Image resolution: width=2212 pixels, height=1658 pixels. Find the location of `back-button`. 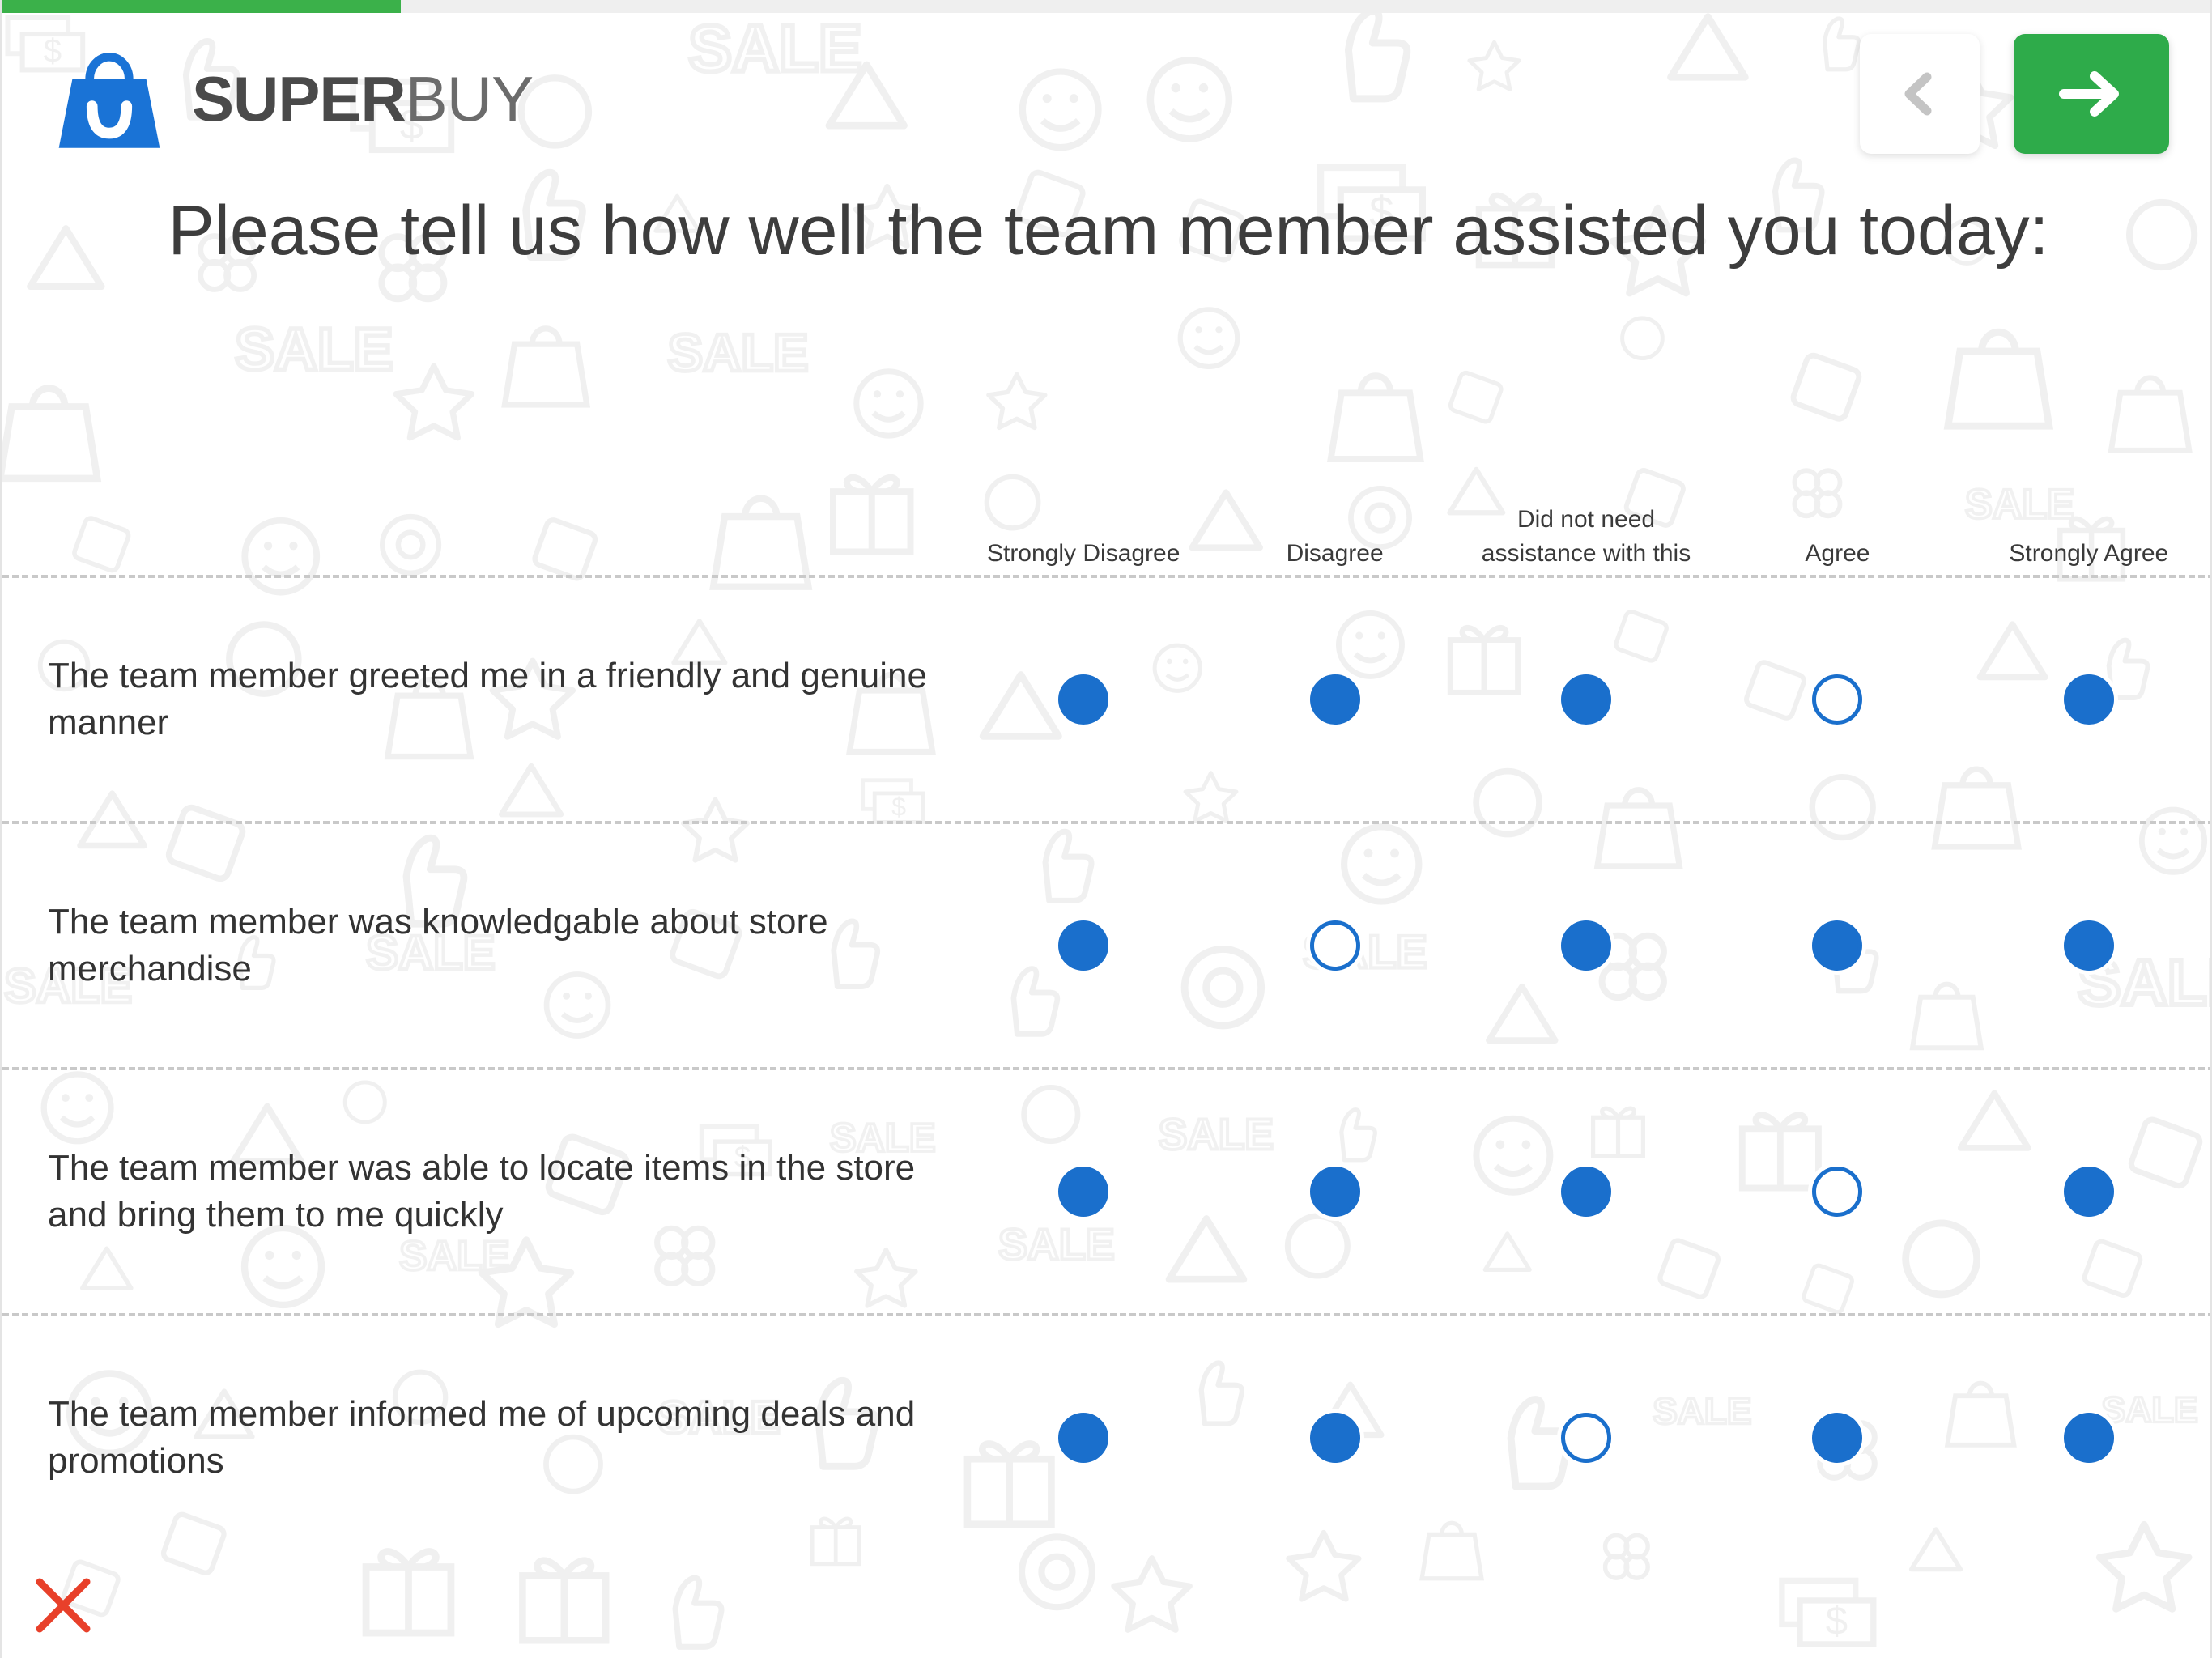

back-button is located at coordinates (1920, 94).